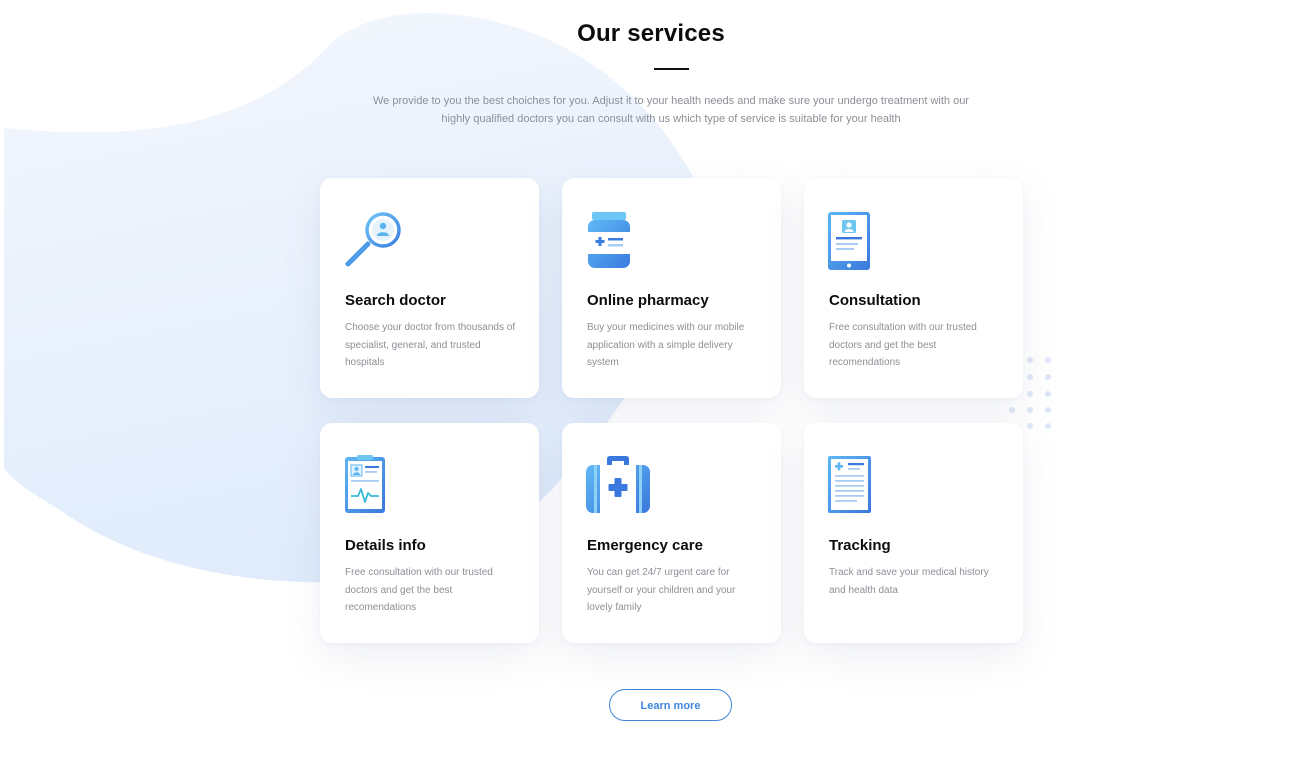 This screenshot has height=770, width=1302. I want to click on desc-line: lovely family, so click(614, 607).